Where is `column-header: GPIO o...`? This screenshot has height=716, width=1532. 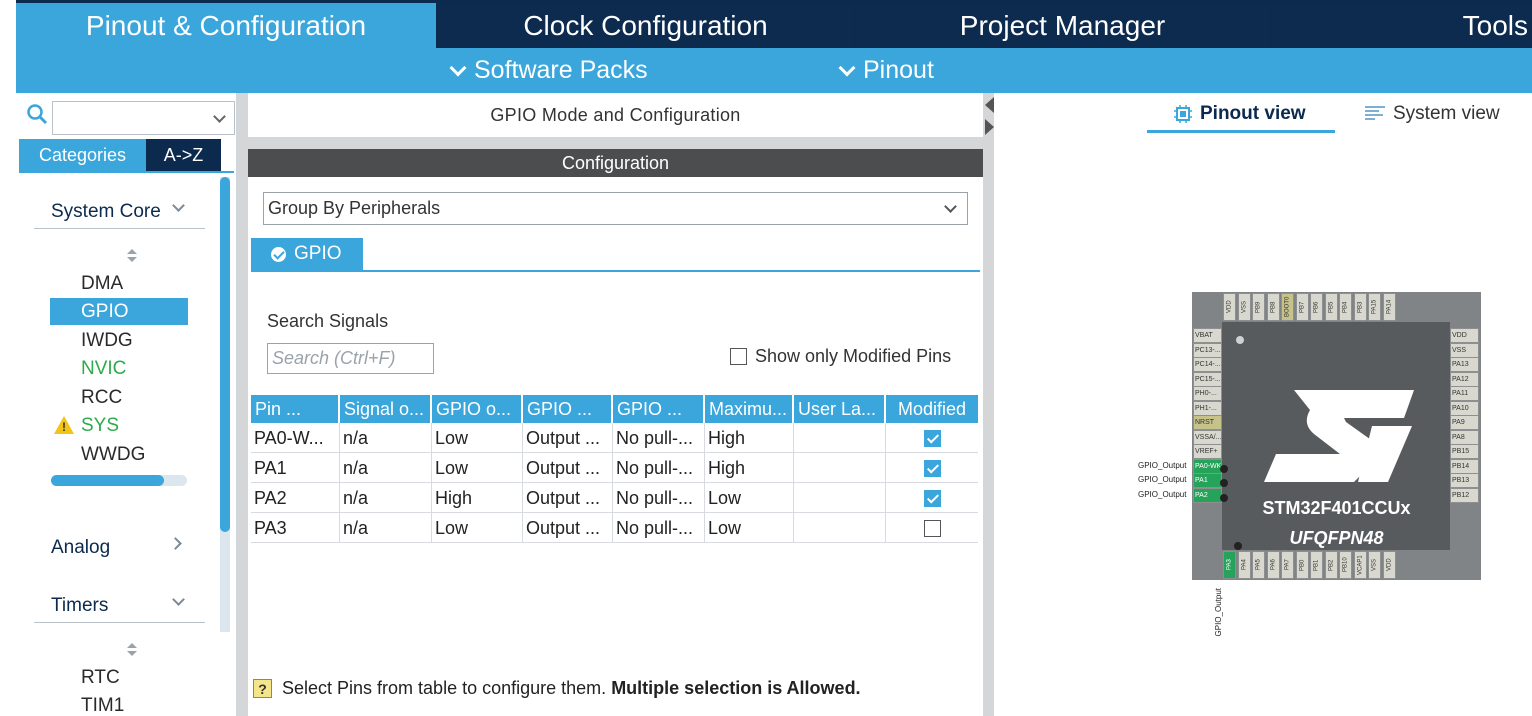
column-header: GPIO o... is located at coordinates (477, 409).